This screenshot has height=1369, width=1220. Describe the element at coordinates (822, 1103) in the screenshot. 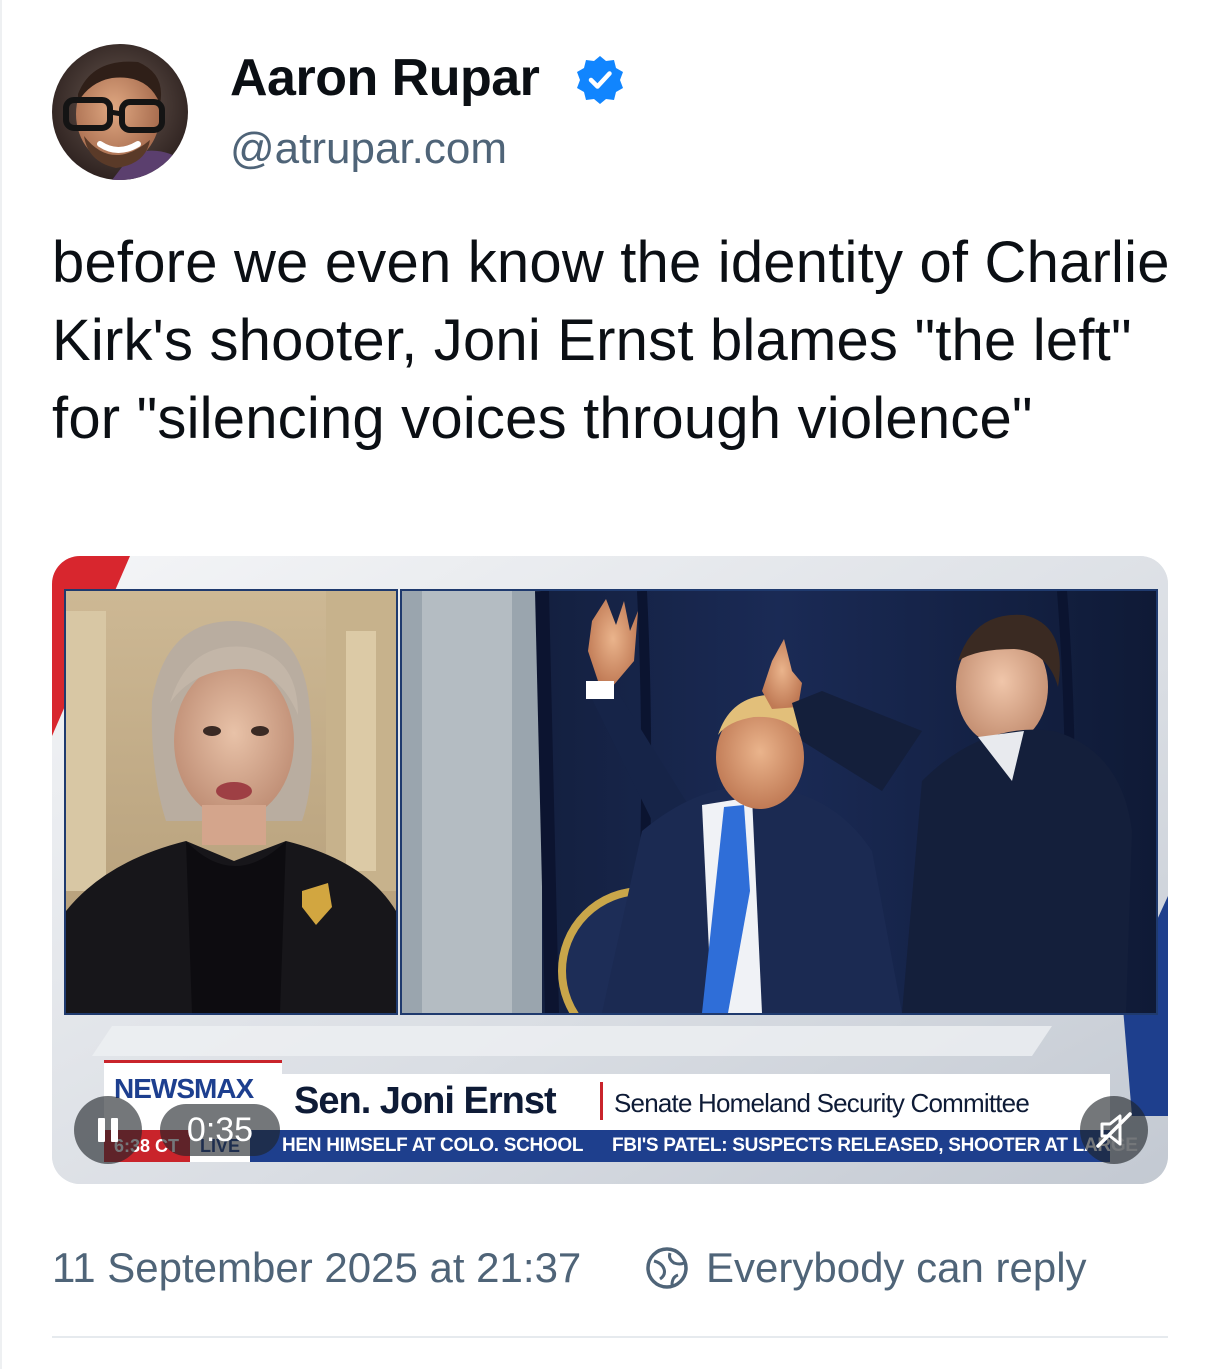

I see `chyron-role: Senate Homeland Security Committee` at that location.